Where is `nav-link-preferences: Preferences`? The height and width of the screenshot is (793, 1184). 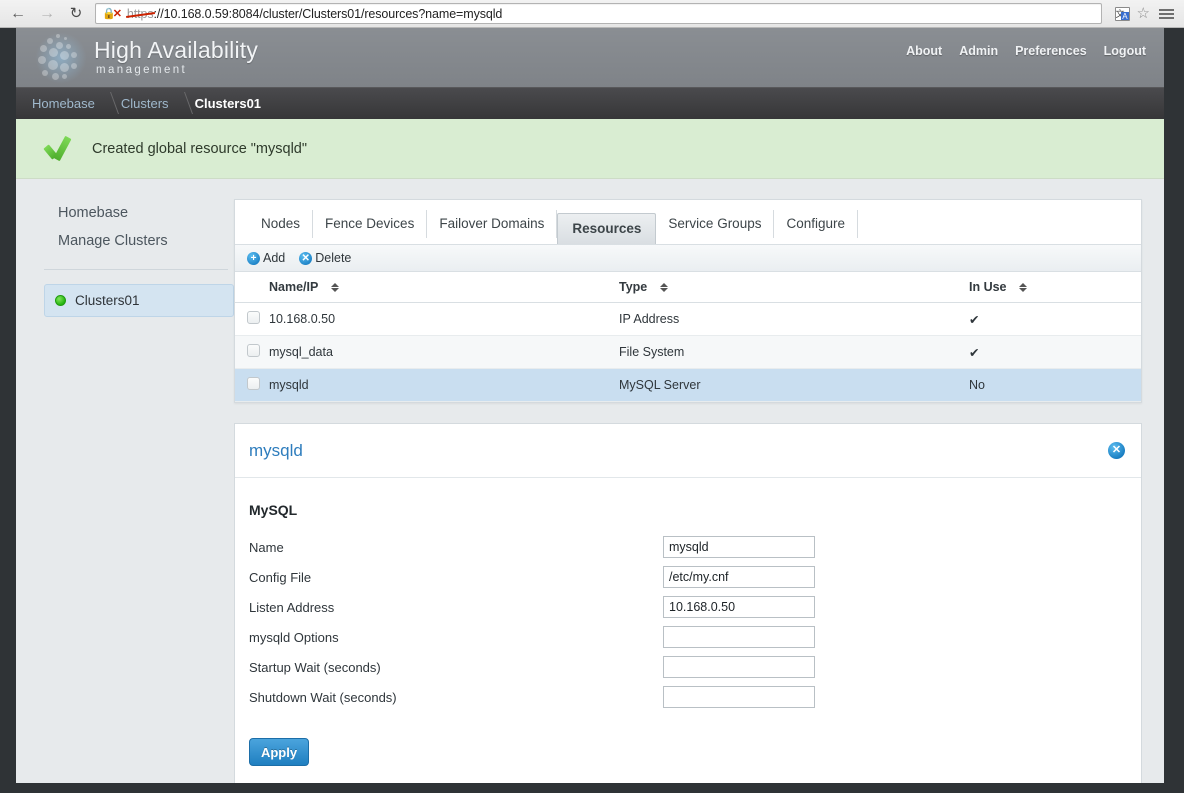 nav-link-preferences: Preferences is located at coordinates (1051, 51).